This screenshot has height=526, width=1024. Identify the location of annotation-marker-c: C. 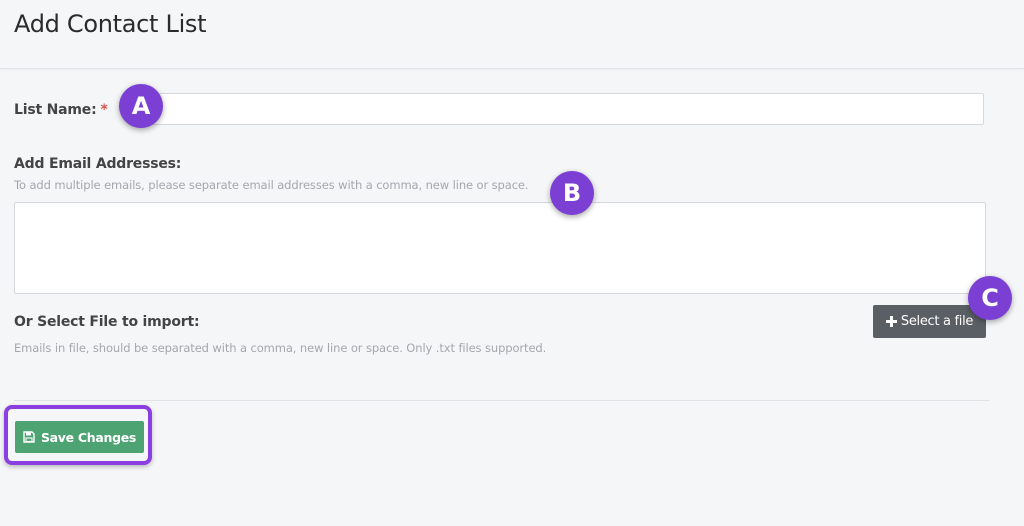
(990, 298).